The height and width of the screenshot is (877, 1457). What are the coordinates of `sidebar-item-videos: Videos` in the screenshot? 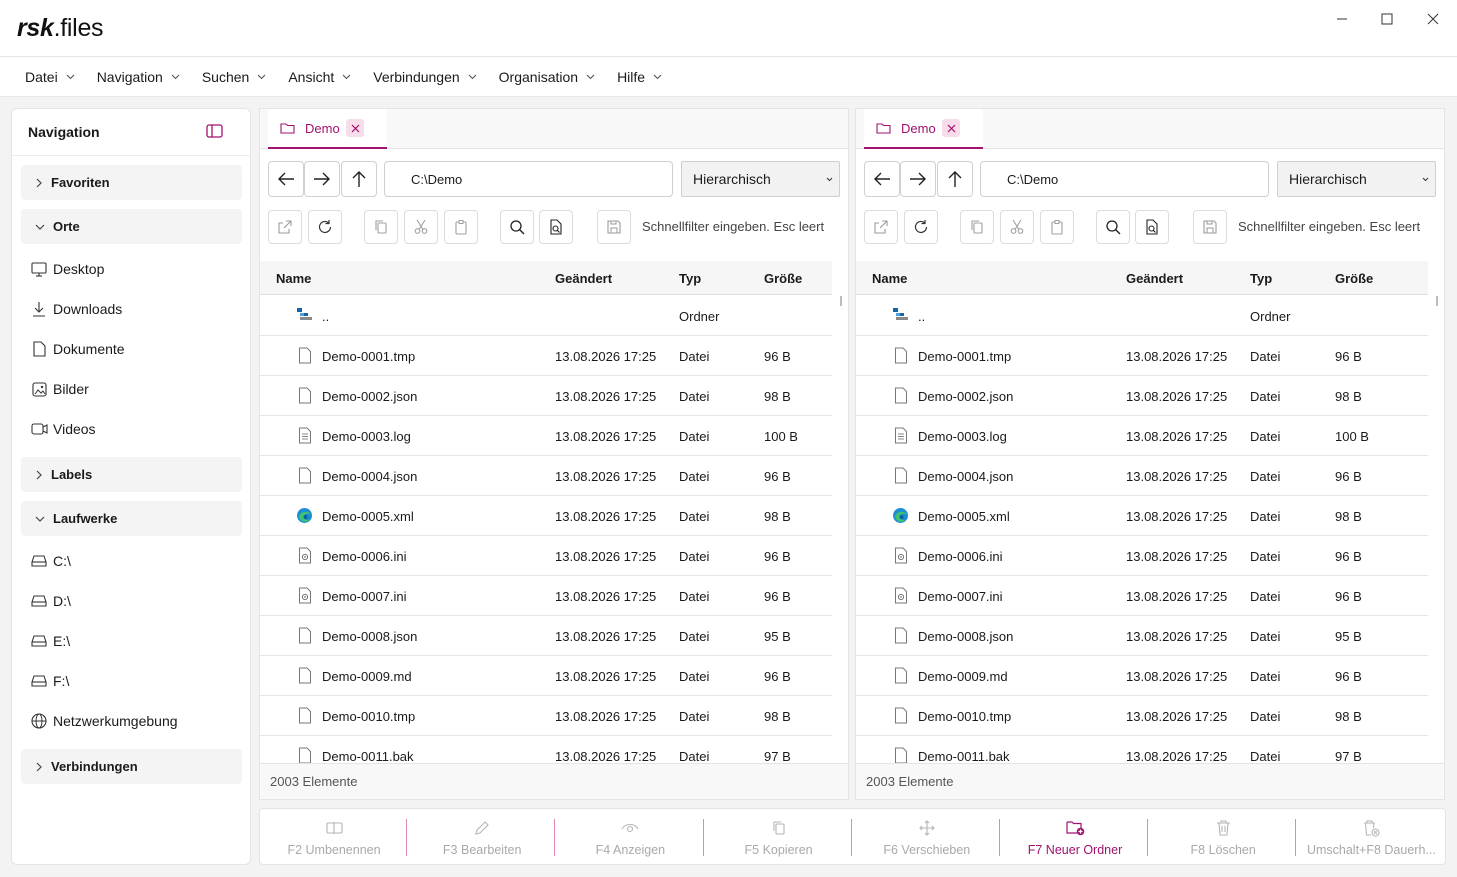 It's located at (63, 429).